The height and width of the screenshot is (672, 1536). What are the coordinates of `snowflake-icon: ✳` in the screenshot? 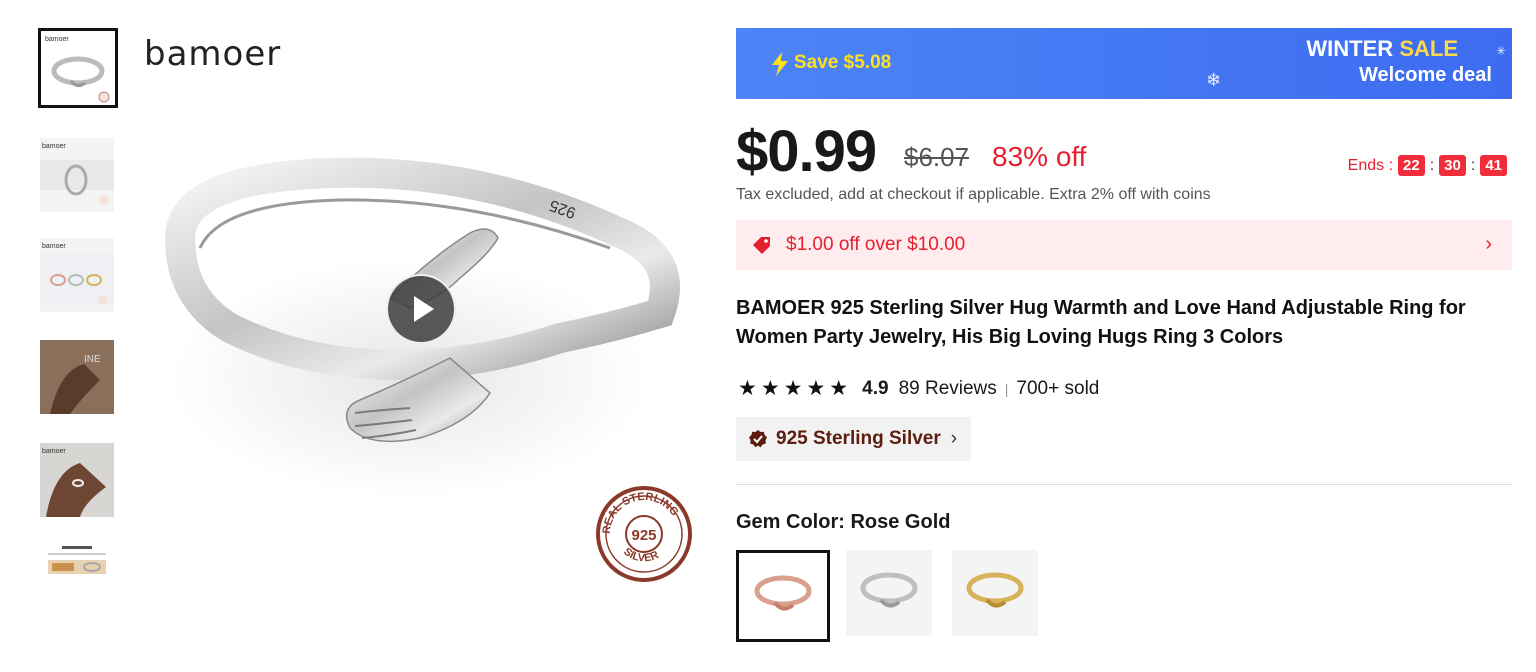 It's located at (1501, 51).